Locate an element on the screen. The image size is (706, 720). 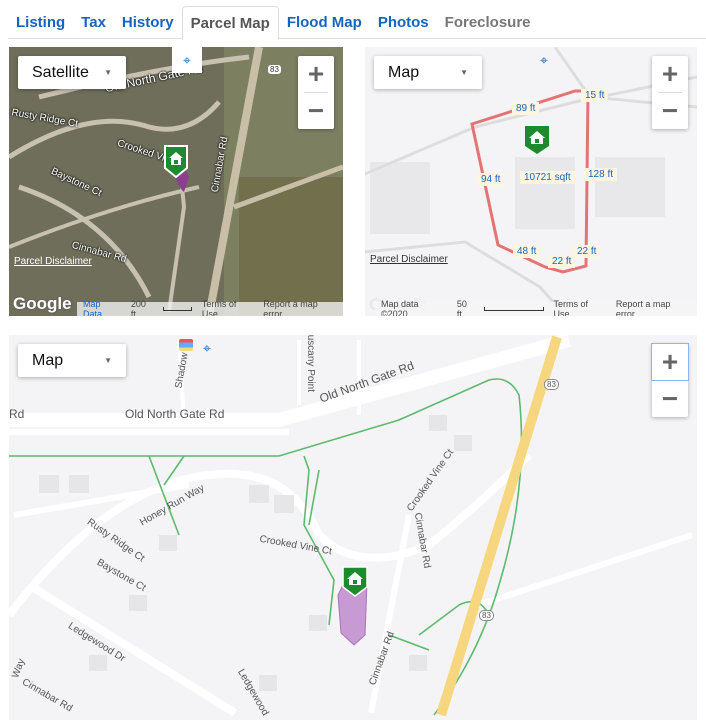
tab-flood-map: Flood Map is located at coordinates (324, 22).